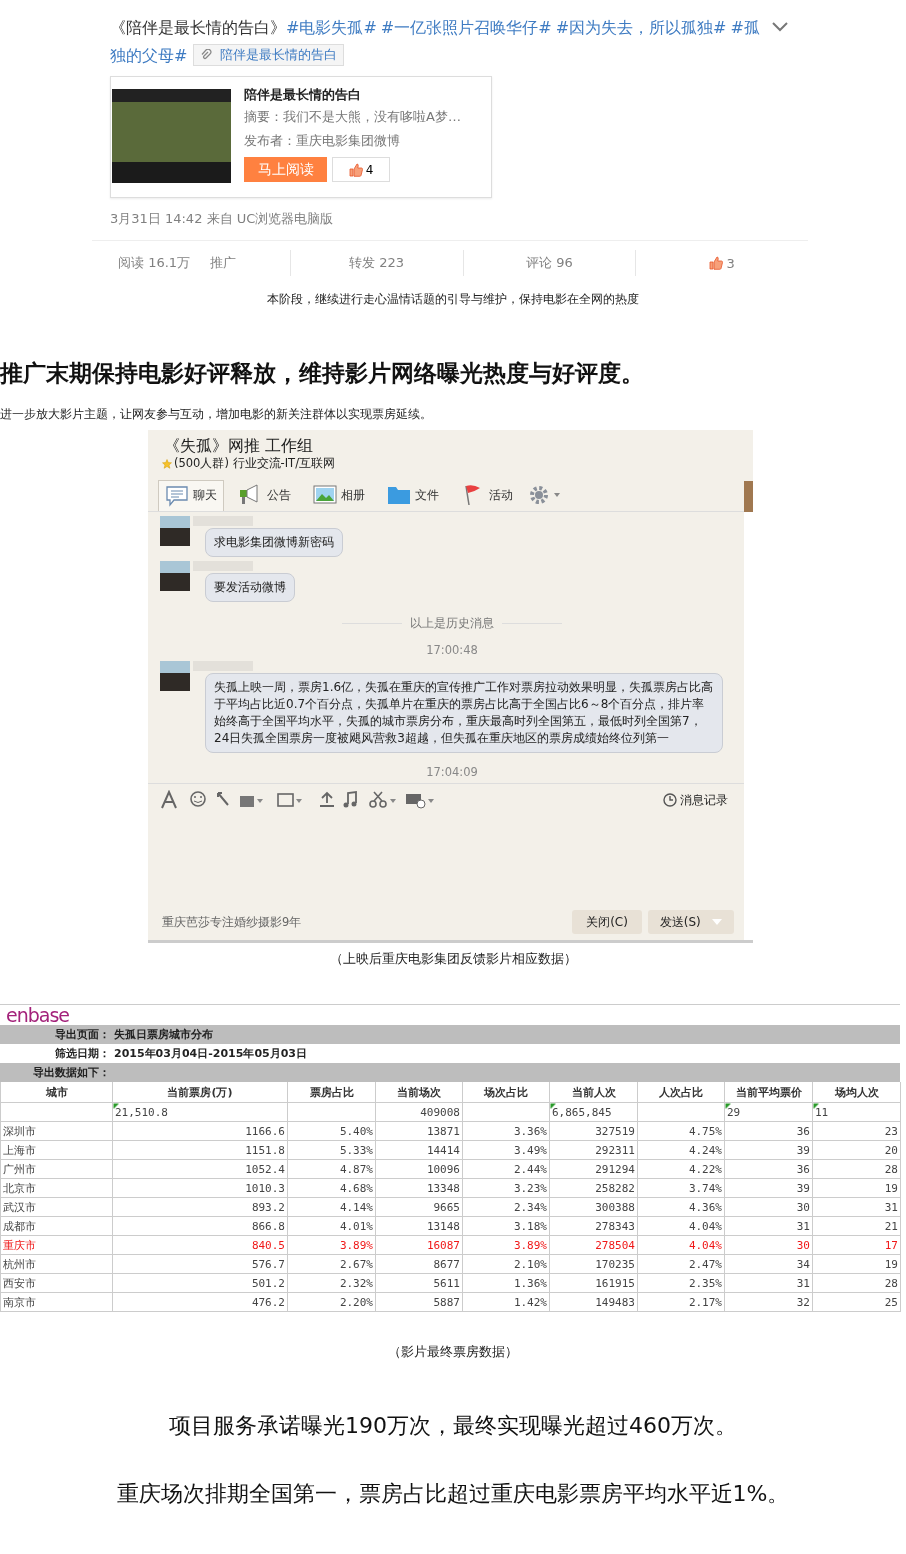 The width and height of the screenshot is (906, 1554). Describe the element at coordinates (681, 1169) in the screenshot. I see `table-cell: 4.22%` at that location.